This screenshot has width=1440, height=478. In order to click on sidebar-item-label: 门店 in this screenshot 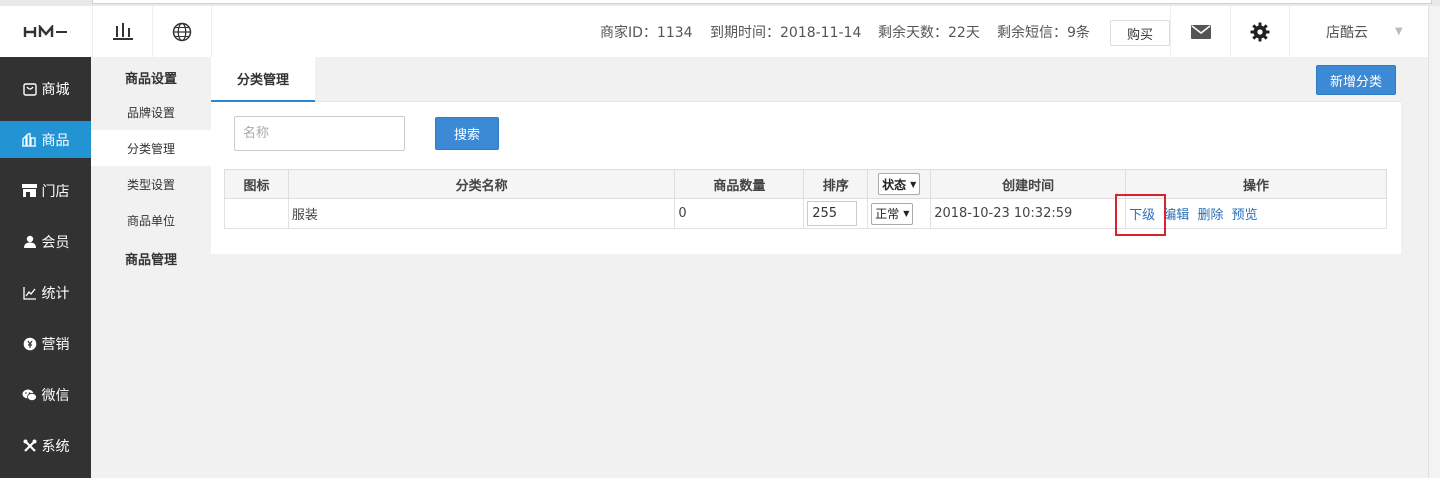, I will do `click(55, 191)`.